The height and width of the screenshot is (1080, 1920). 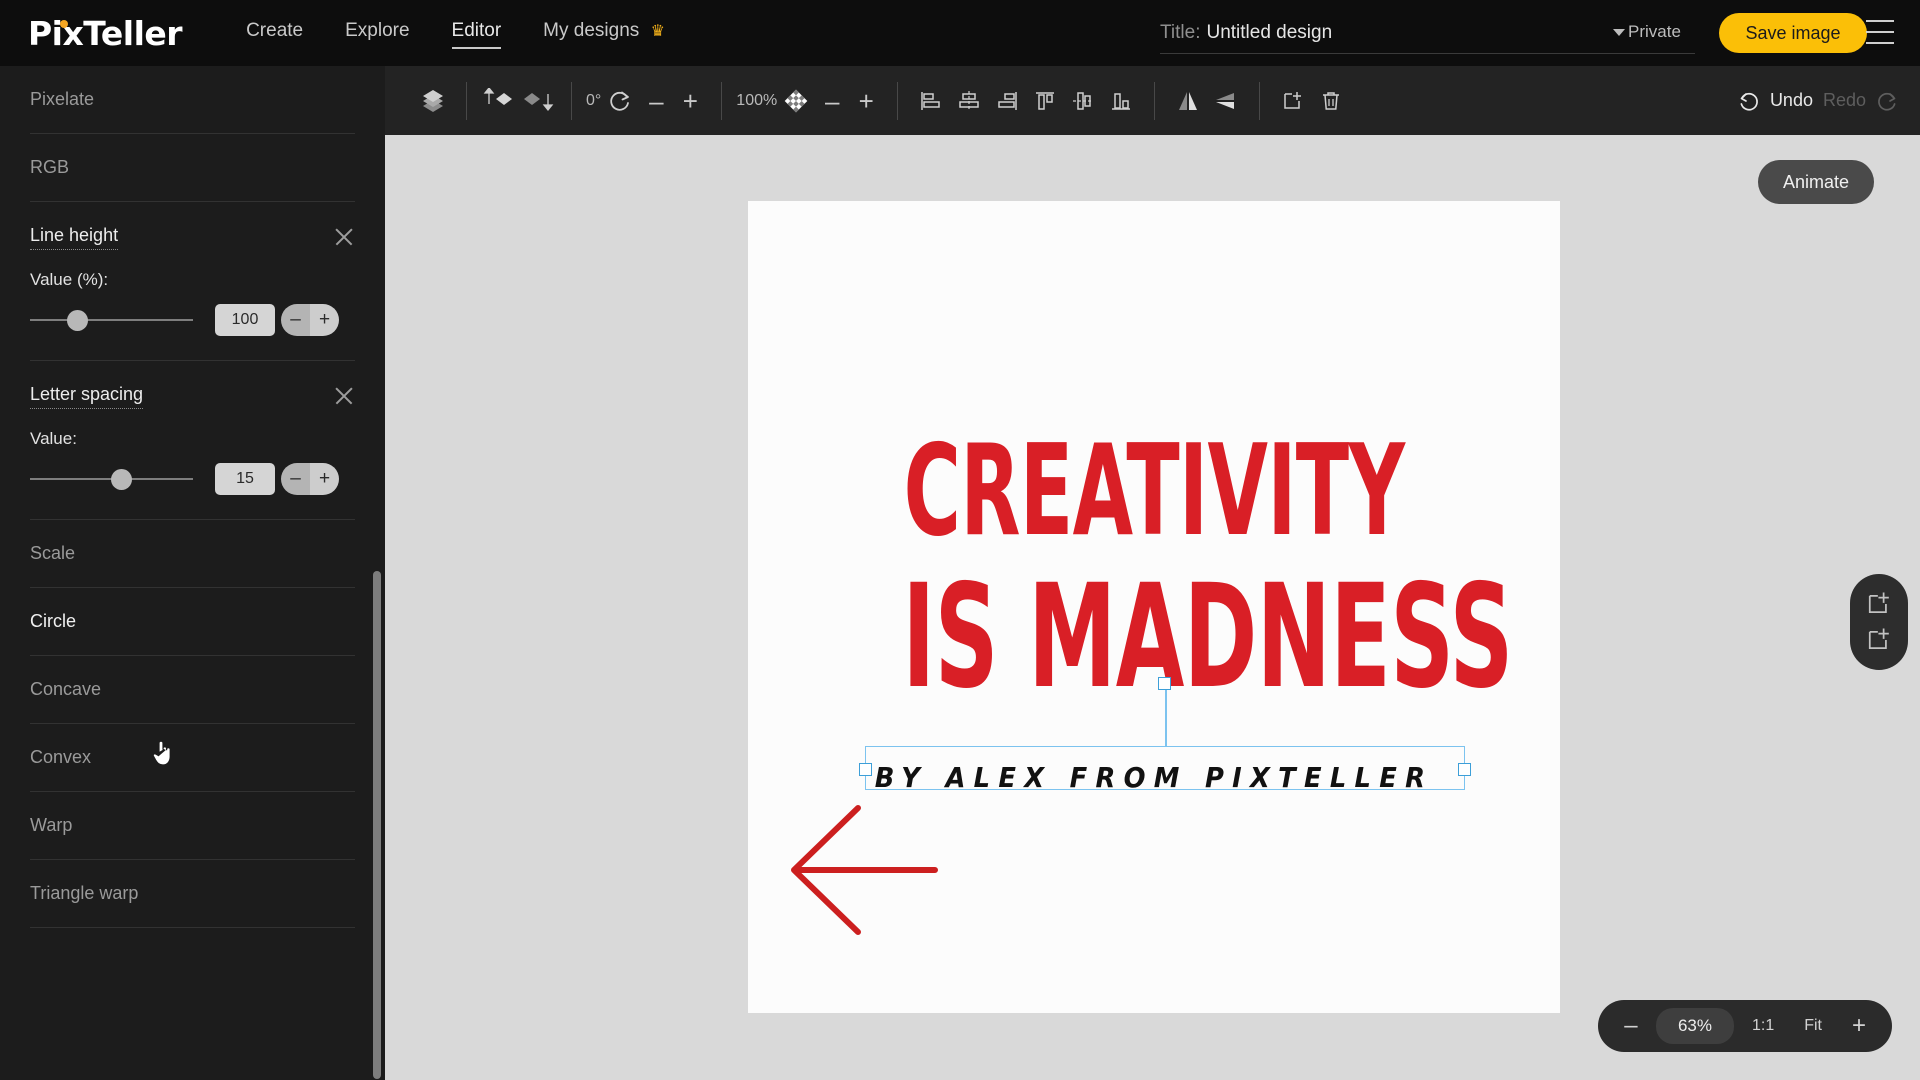 What do you see at coordinates (1654, 31) in the screenshot?
I see `privacy-label: Private` at bounding box center [1654, 31].